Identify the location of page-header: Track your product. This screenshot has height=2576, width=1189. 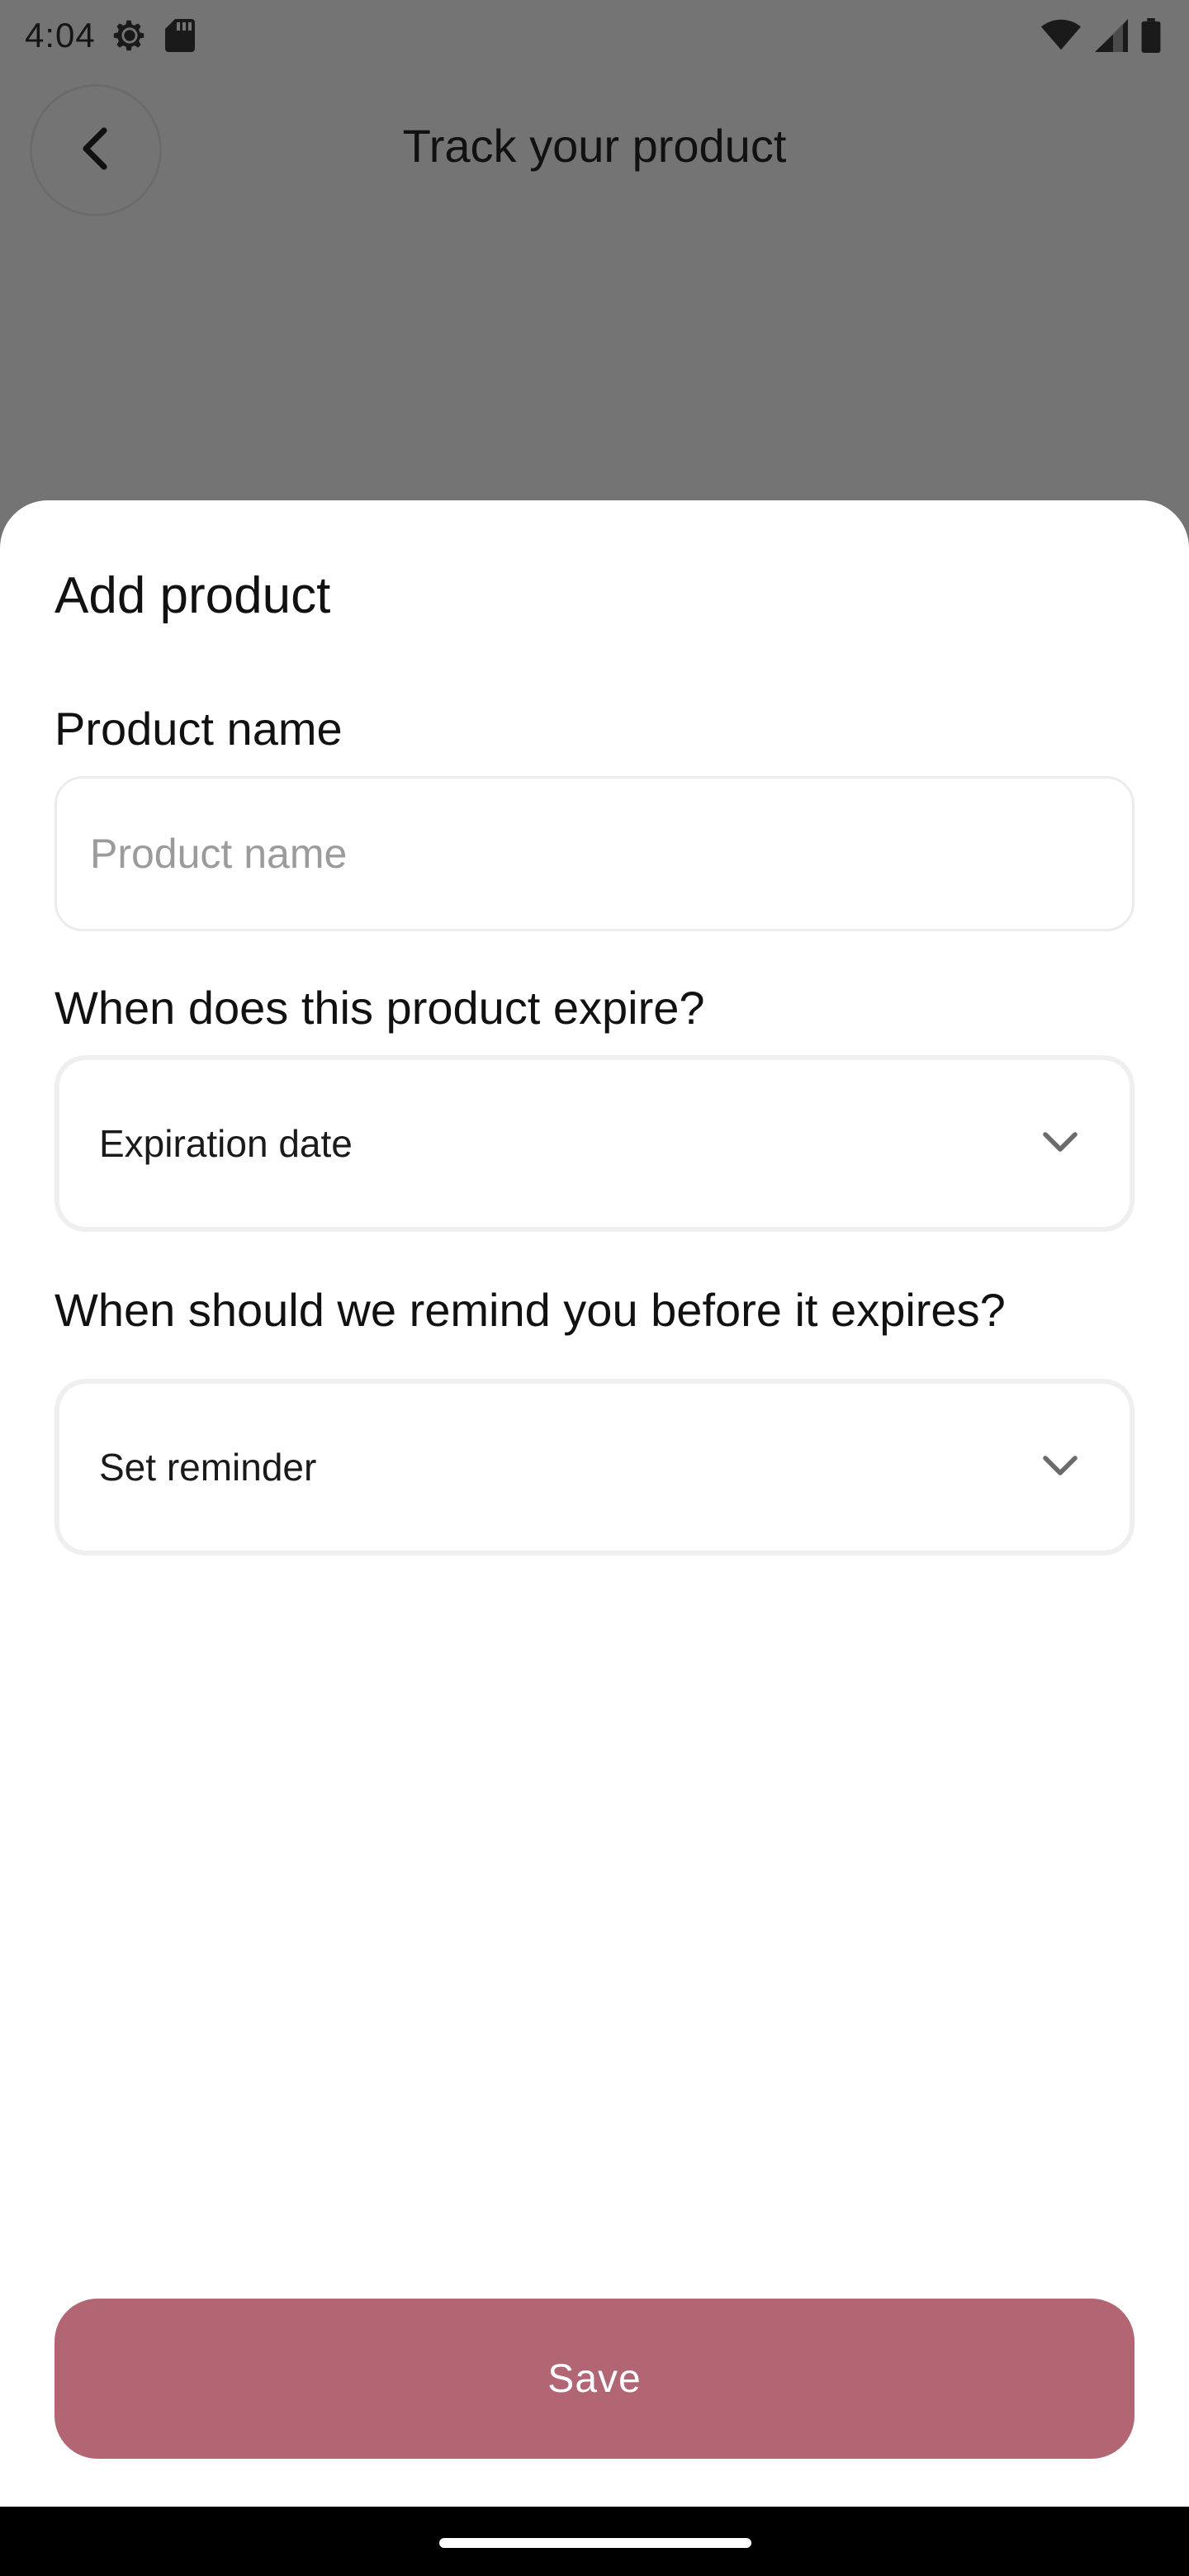
(594, 149).